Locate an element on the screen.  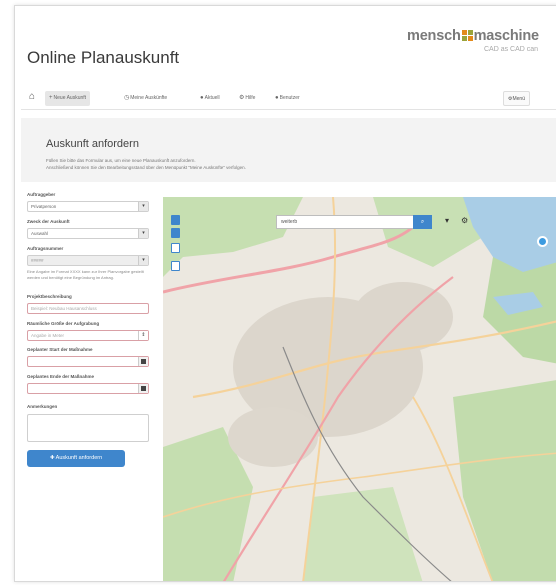
nav-item-my-requests: ◷Meine Auskünfte is located at coordinates (145, 98).